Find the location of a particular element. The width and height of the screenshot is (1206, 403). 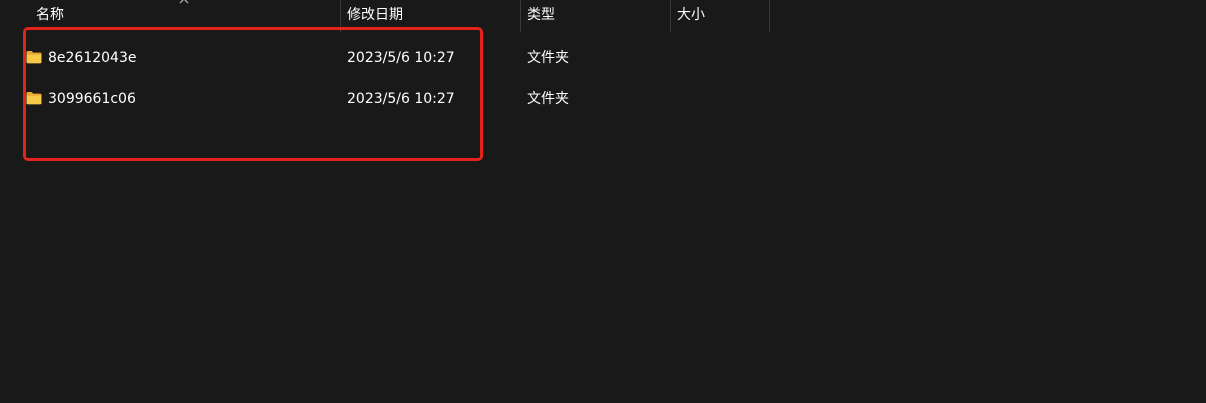

column-header-type-label: 类型 is located at coordinates (541, 15).